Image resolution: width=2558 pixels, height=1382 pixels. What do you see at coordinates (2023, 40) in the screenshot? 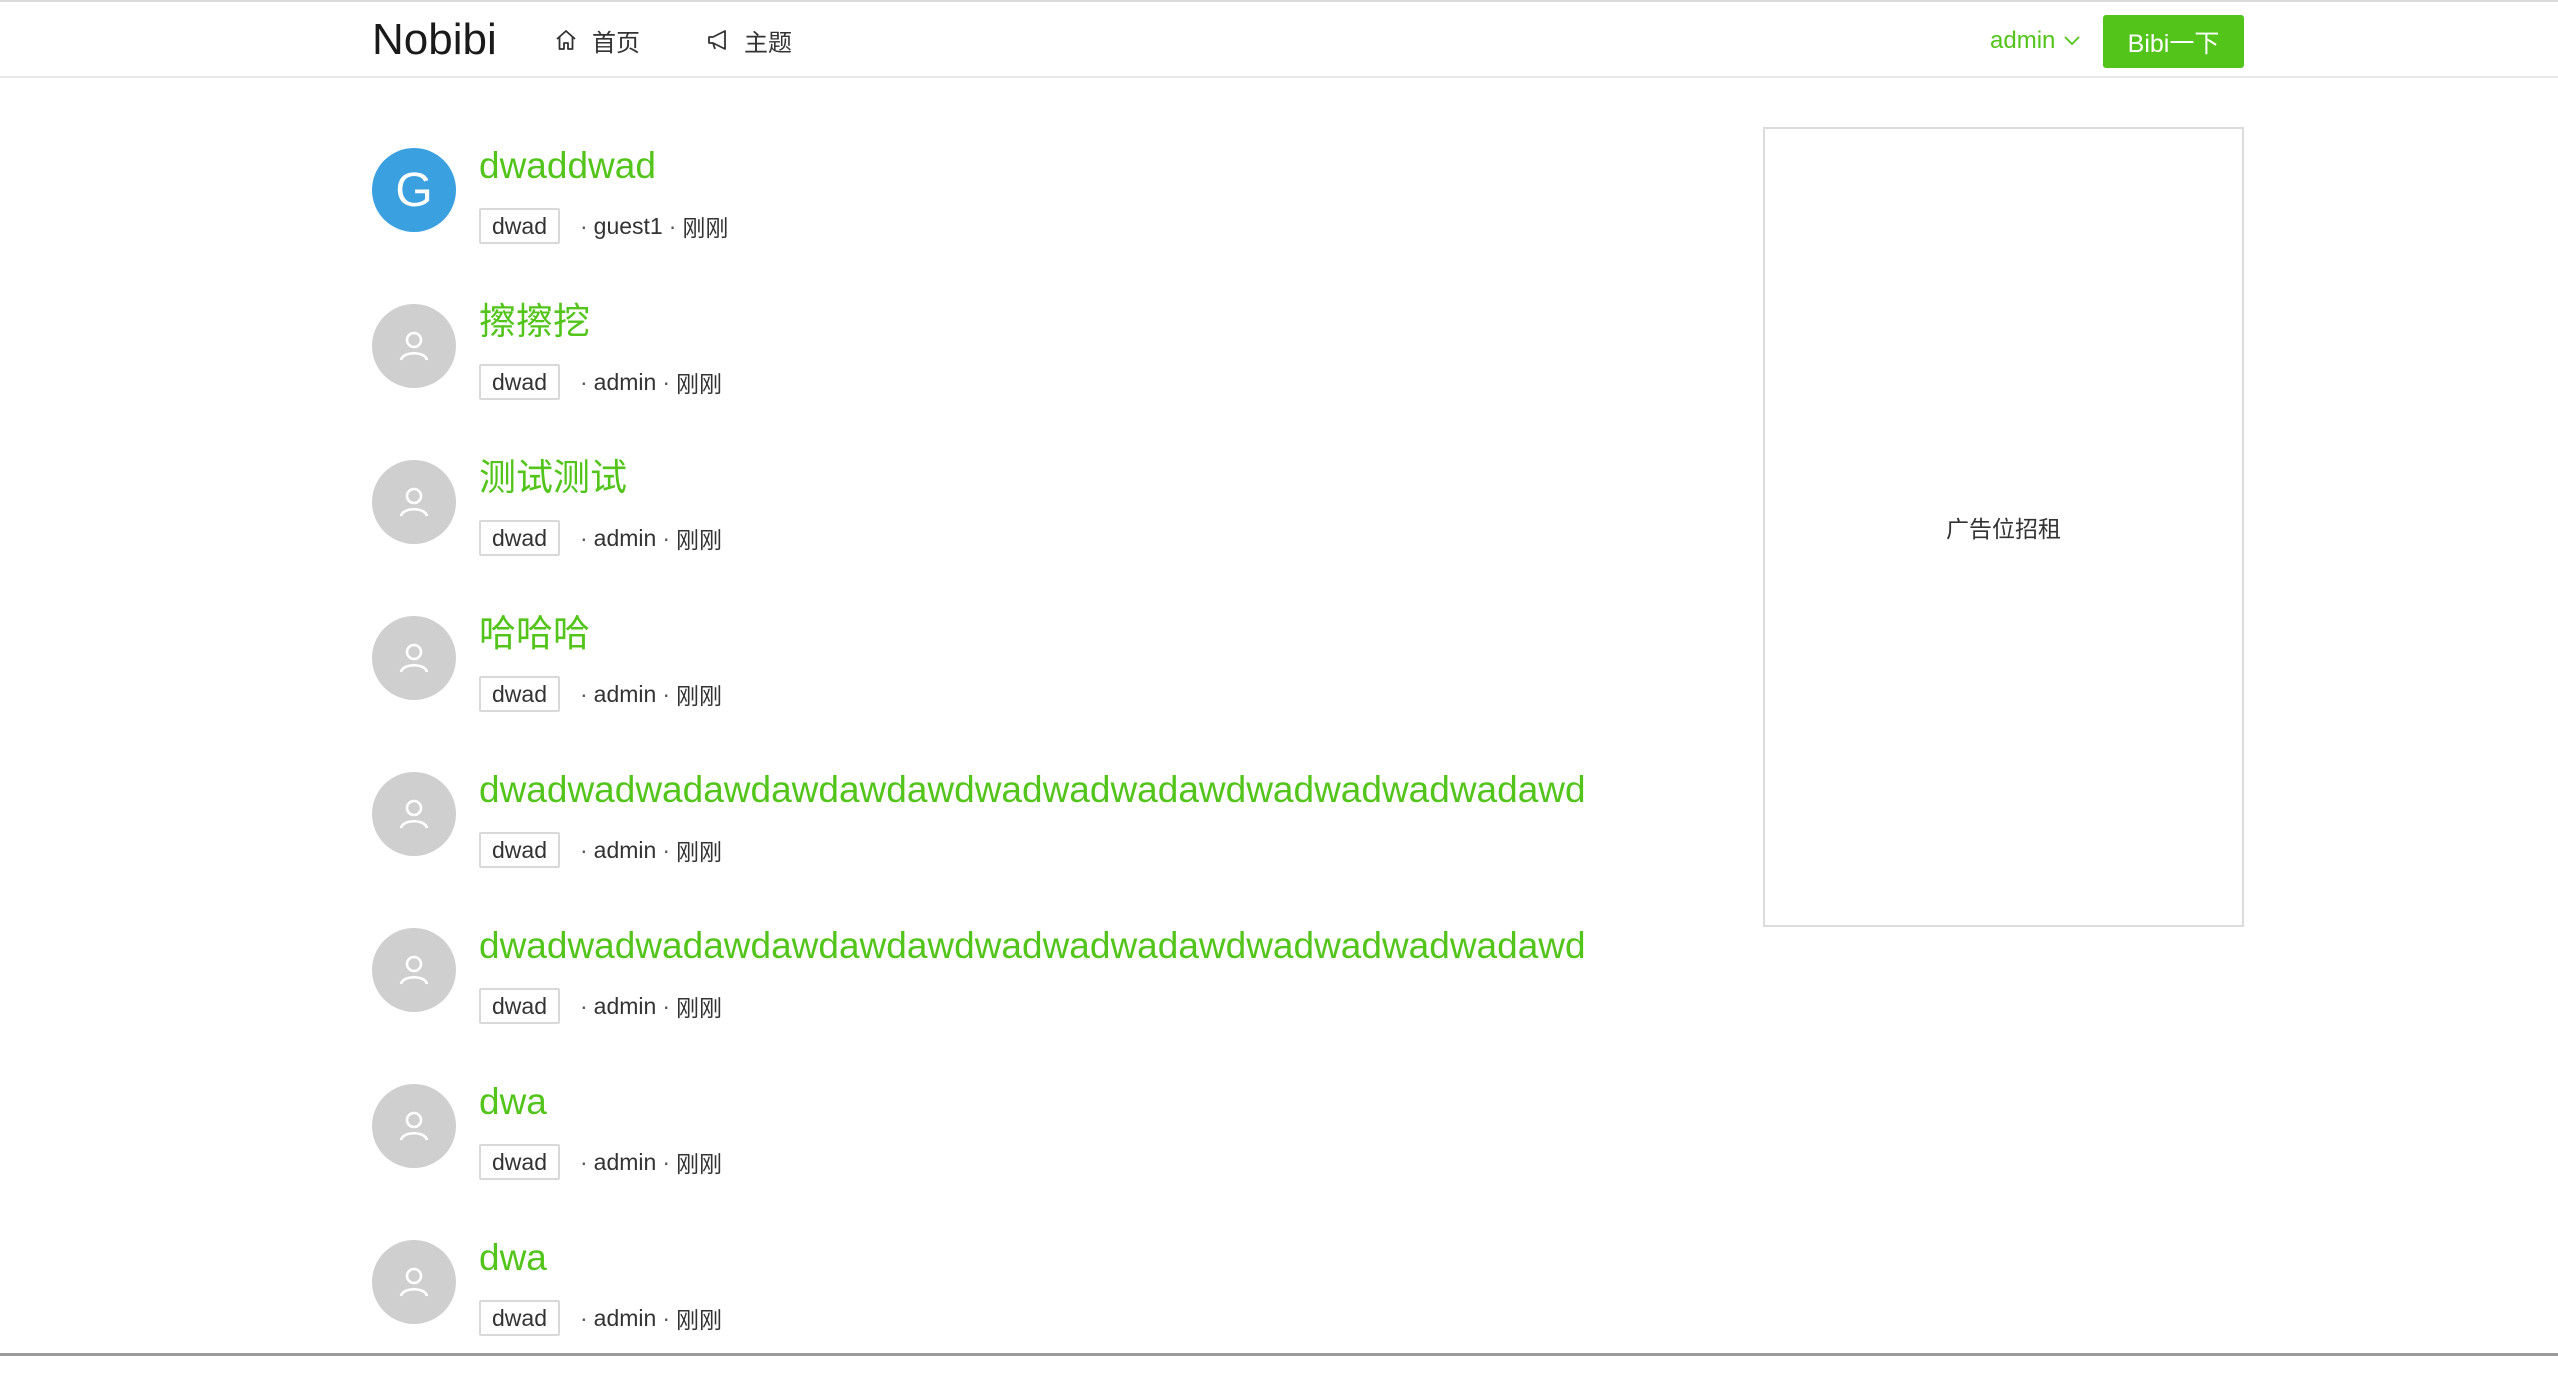
I see `user-name: admin` at bounding box center [2023, 40].